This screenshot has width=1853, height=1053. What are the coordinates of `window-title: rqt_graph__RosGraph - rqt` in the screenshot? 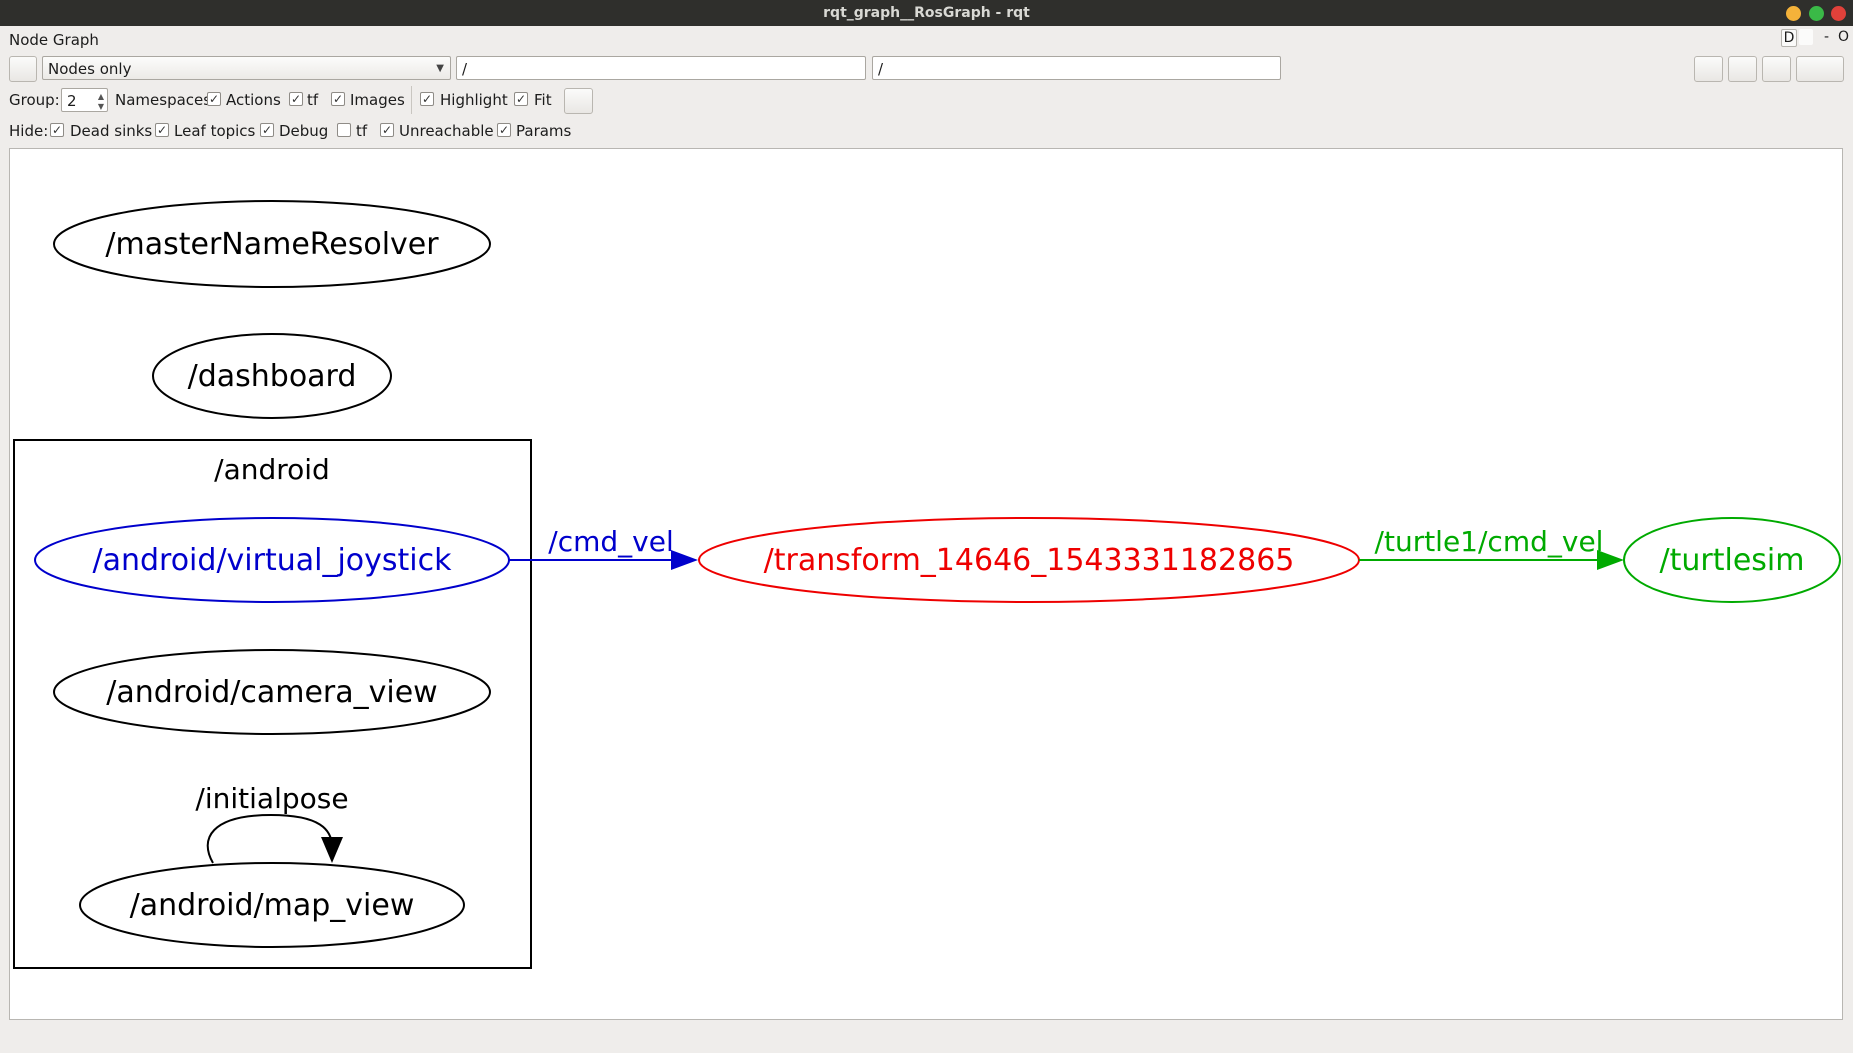 It's located at (926, 13).